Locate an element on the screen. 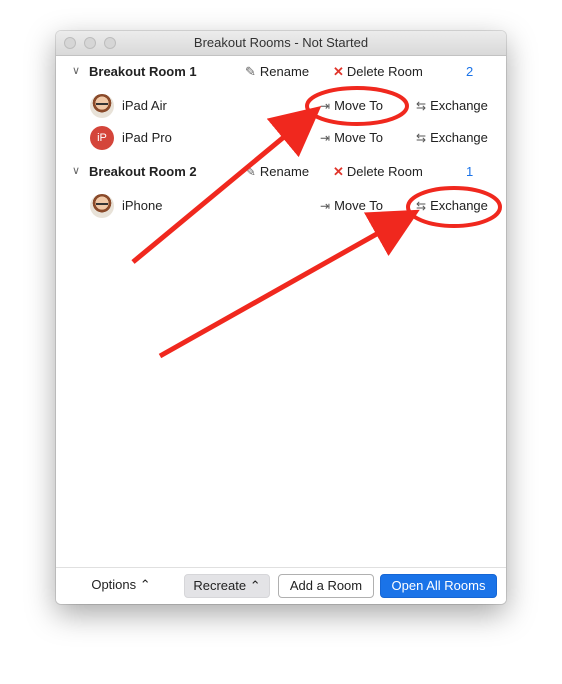 The height and width of the screenshot is (684, 562). window-controls is located at coordinates (90, 43).